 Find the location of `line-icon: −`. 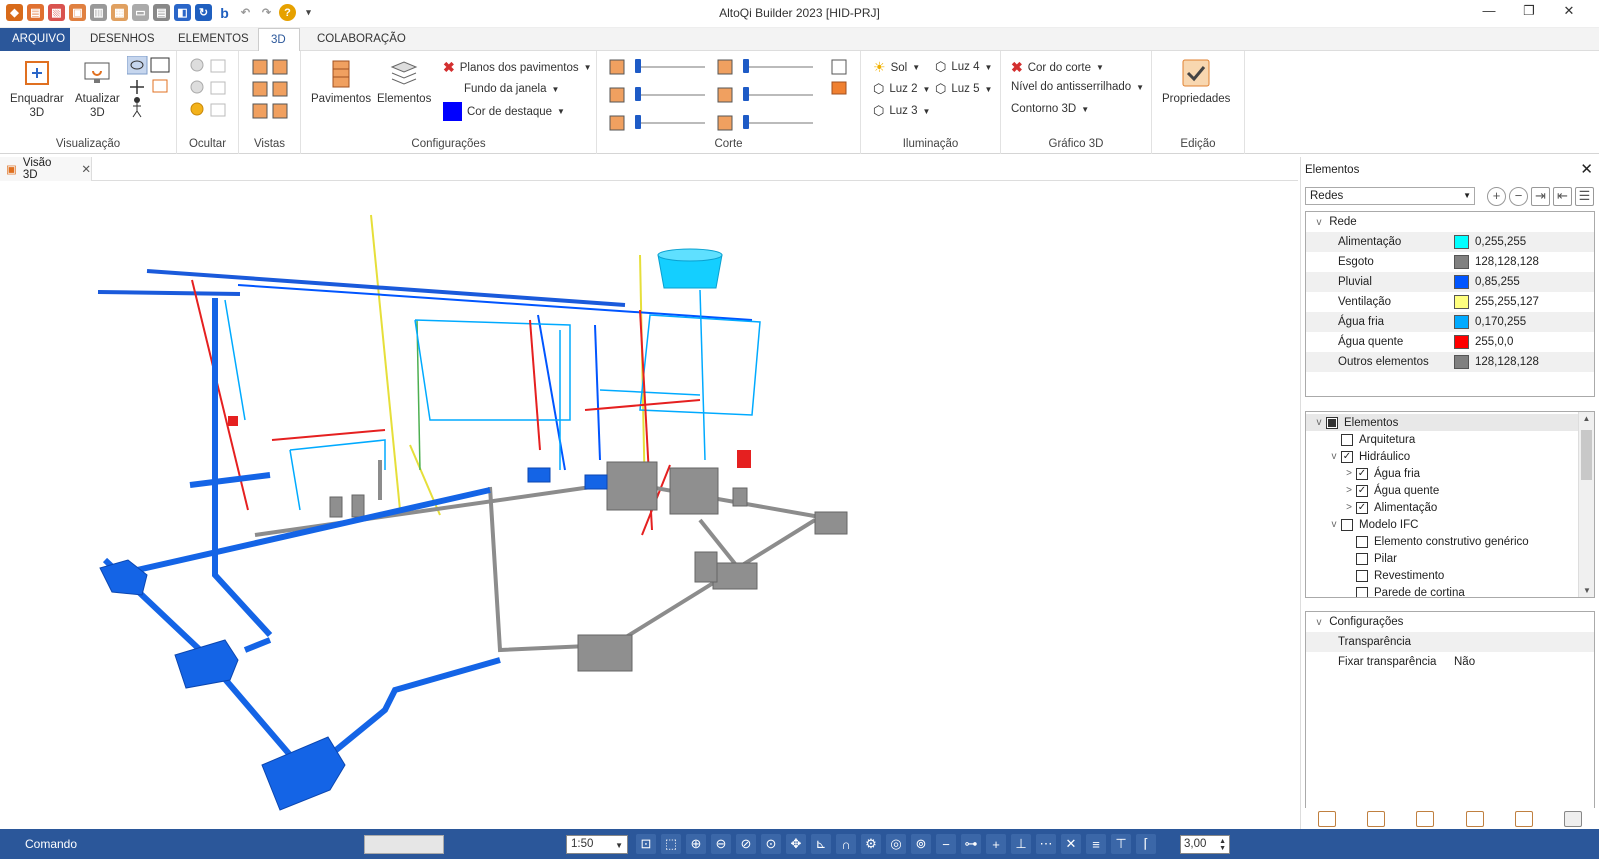

line-icon: − is located at coordinates (946, 844).